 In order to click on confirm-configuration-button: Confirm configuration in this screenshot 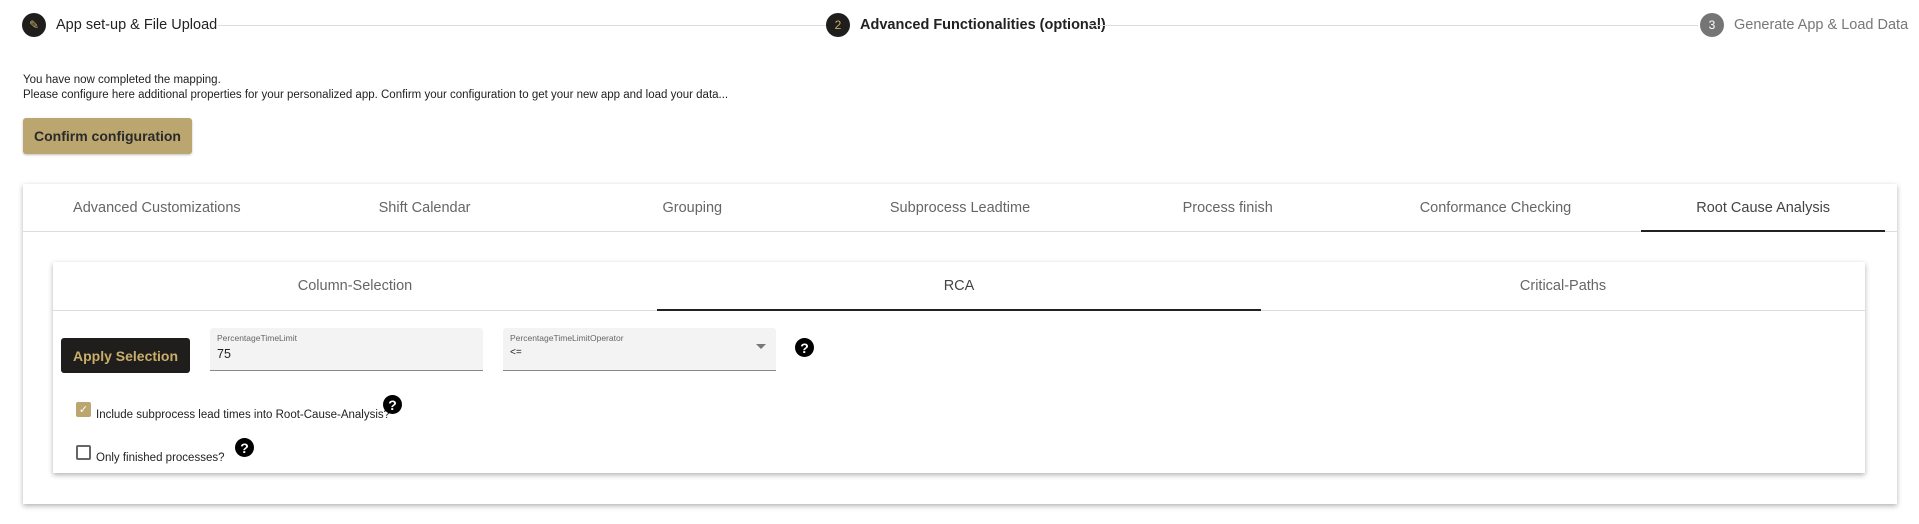, I will do `click(107, 136)`.